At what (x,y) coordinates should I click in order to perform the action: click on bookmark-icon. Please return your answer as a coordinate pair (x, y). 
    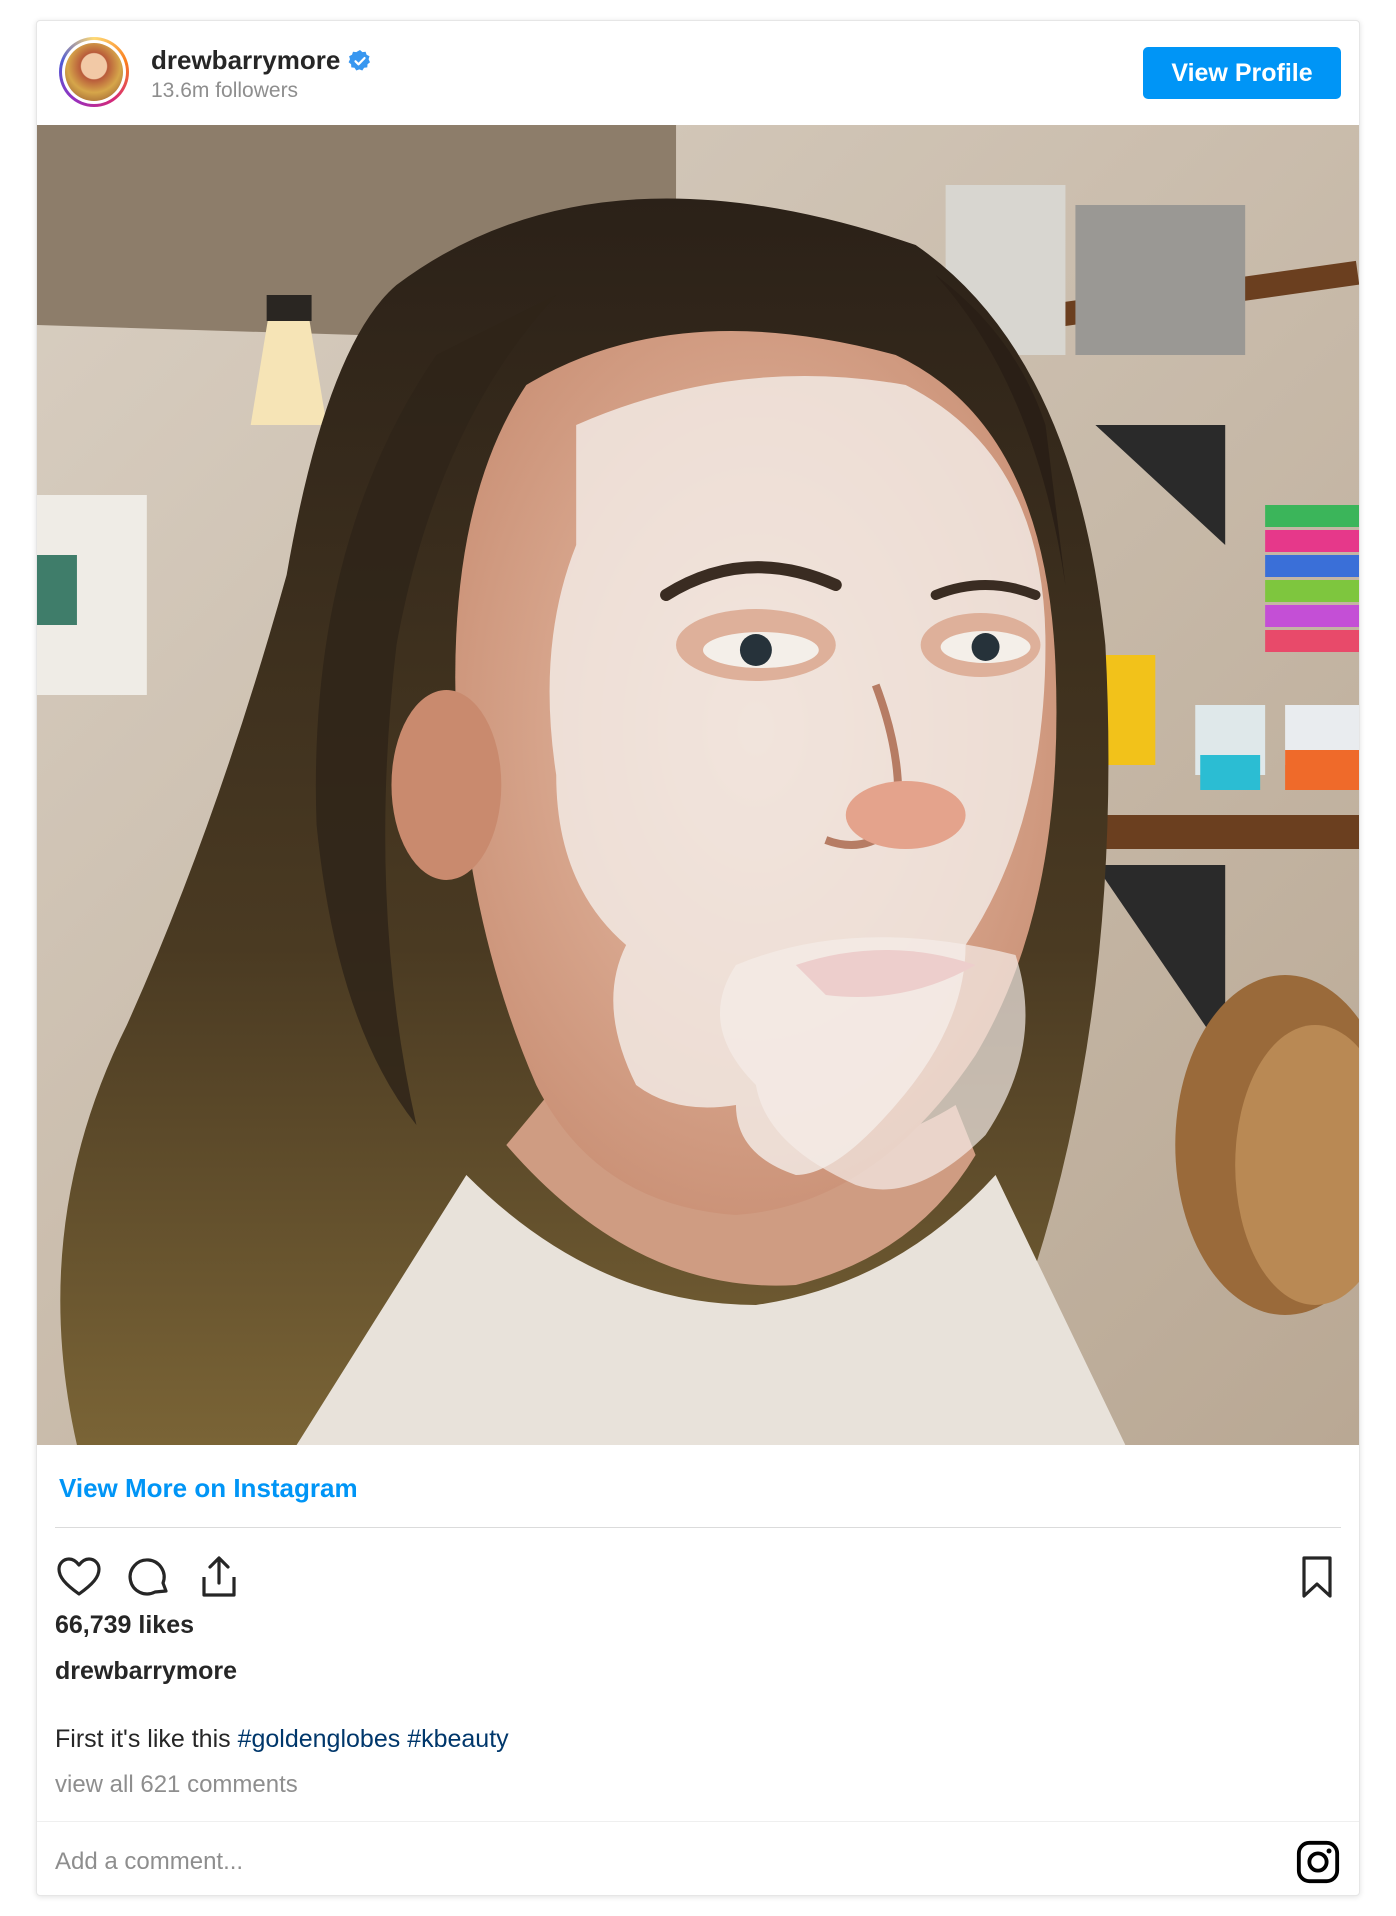
    Looking at the image, I should click on (1317, 1577).